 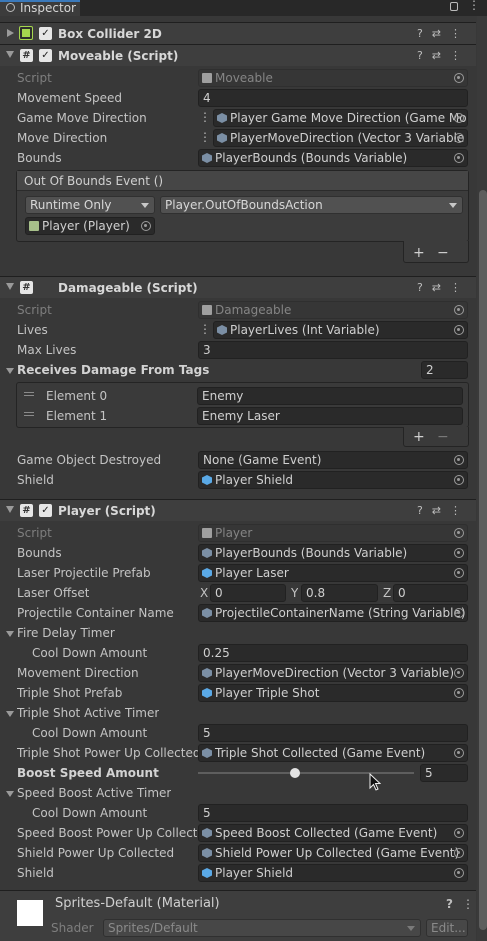 I want to click on remove-element-button: −, so click(x=443, y=437).